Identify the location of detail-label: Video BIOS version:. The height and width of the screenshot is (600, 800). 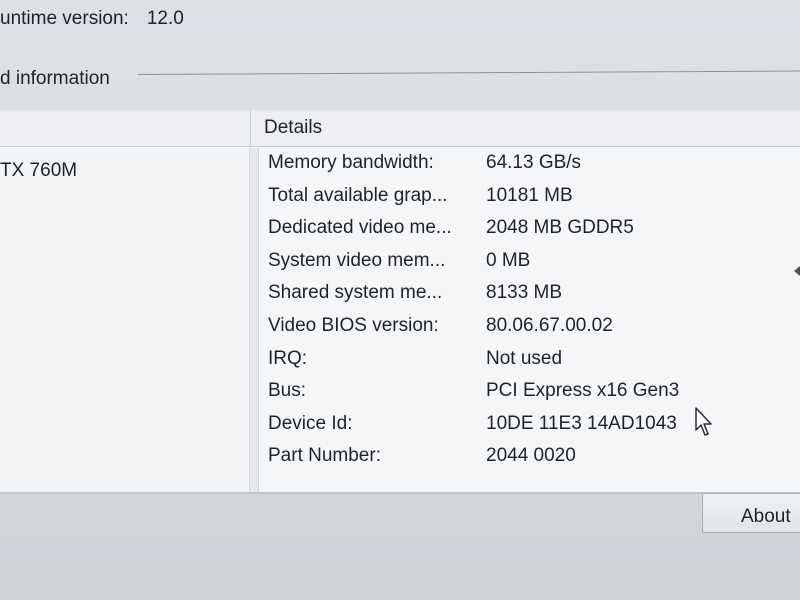
(353, 325).